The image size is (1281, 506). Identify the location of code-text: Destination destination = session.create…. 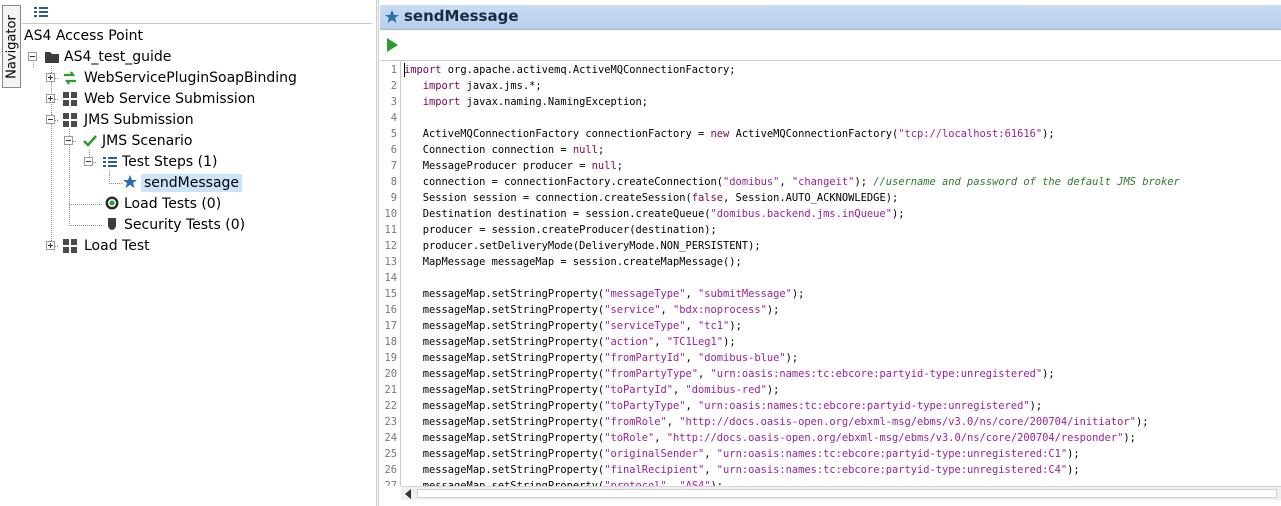
(654, 214).